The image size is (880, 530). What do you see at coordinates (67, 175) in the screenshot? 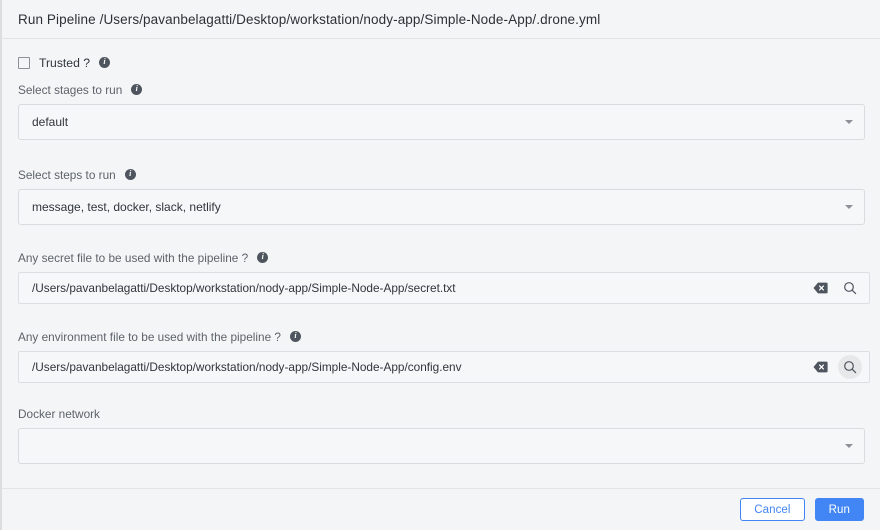
I see `field-label-steps-text: Select steps to run` at bounding box center [67, 175].